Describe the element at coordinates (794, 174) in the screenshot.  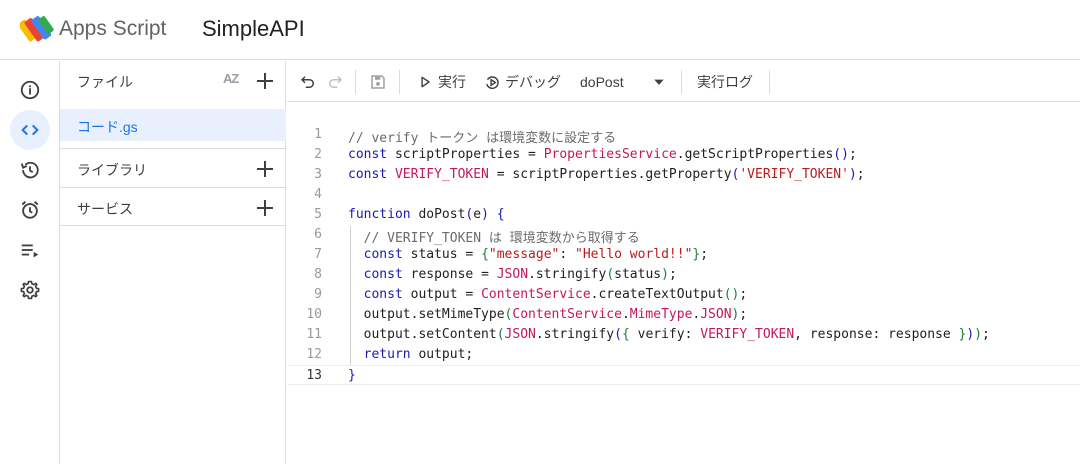
I see `code-token: 'VERIFY_TOKEN'` at that location.